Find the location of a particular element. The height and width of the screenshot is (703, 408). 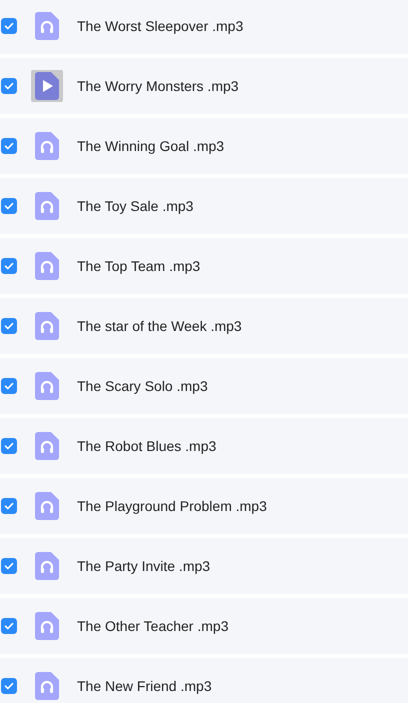

file-row: The New Friend .mp3 is located at coordinates (204, 680).